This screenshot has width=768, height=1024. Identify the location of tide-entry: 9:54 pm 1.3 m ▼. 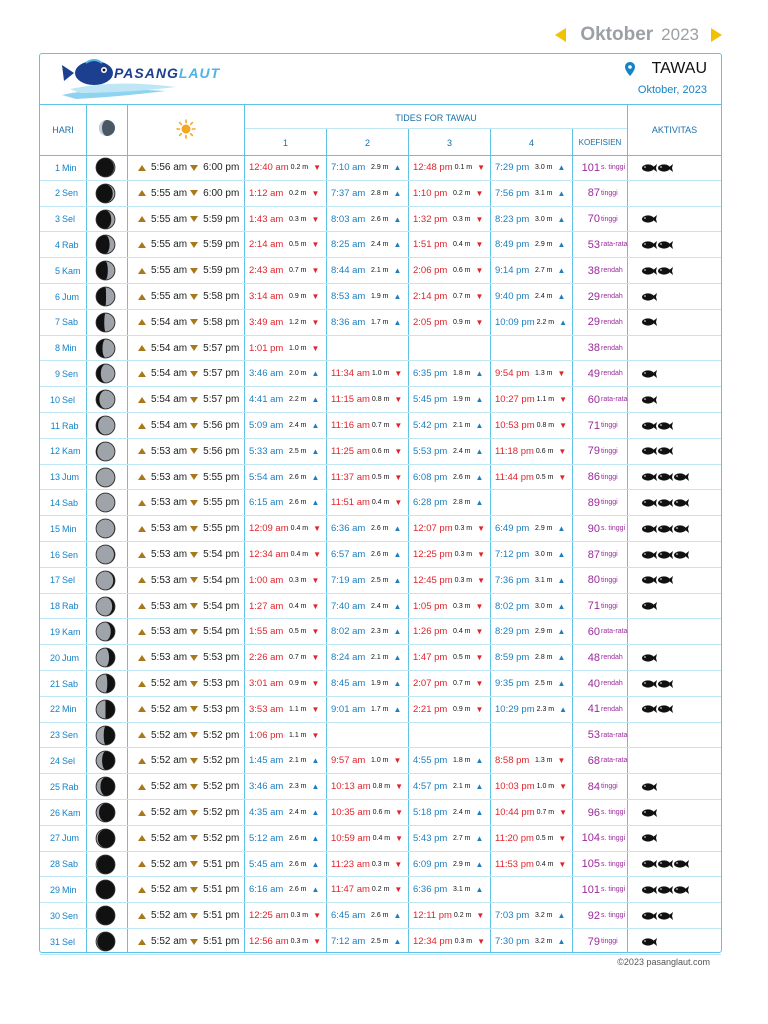
(535, 373).